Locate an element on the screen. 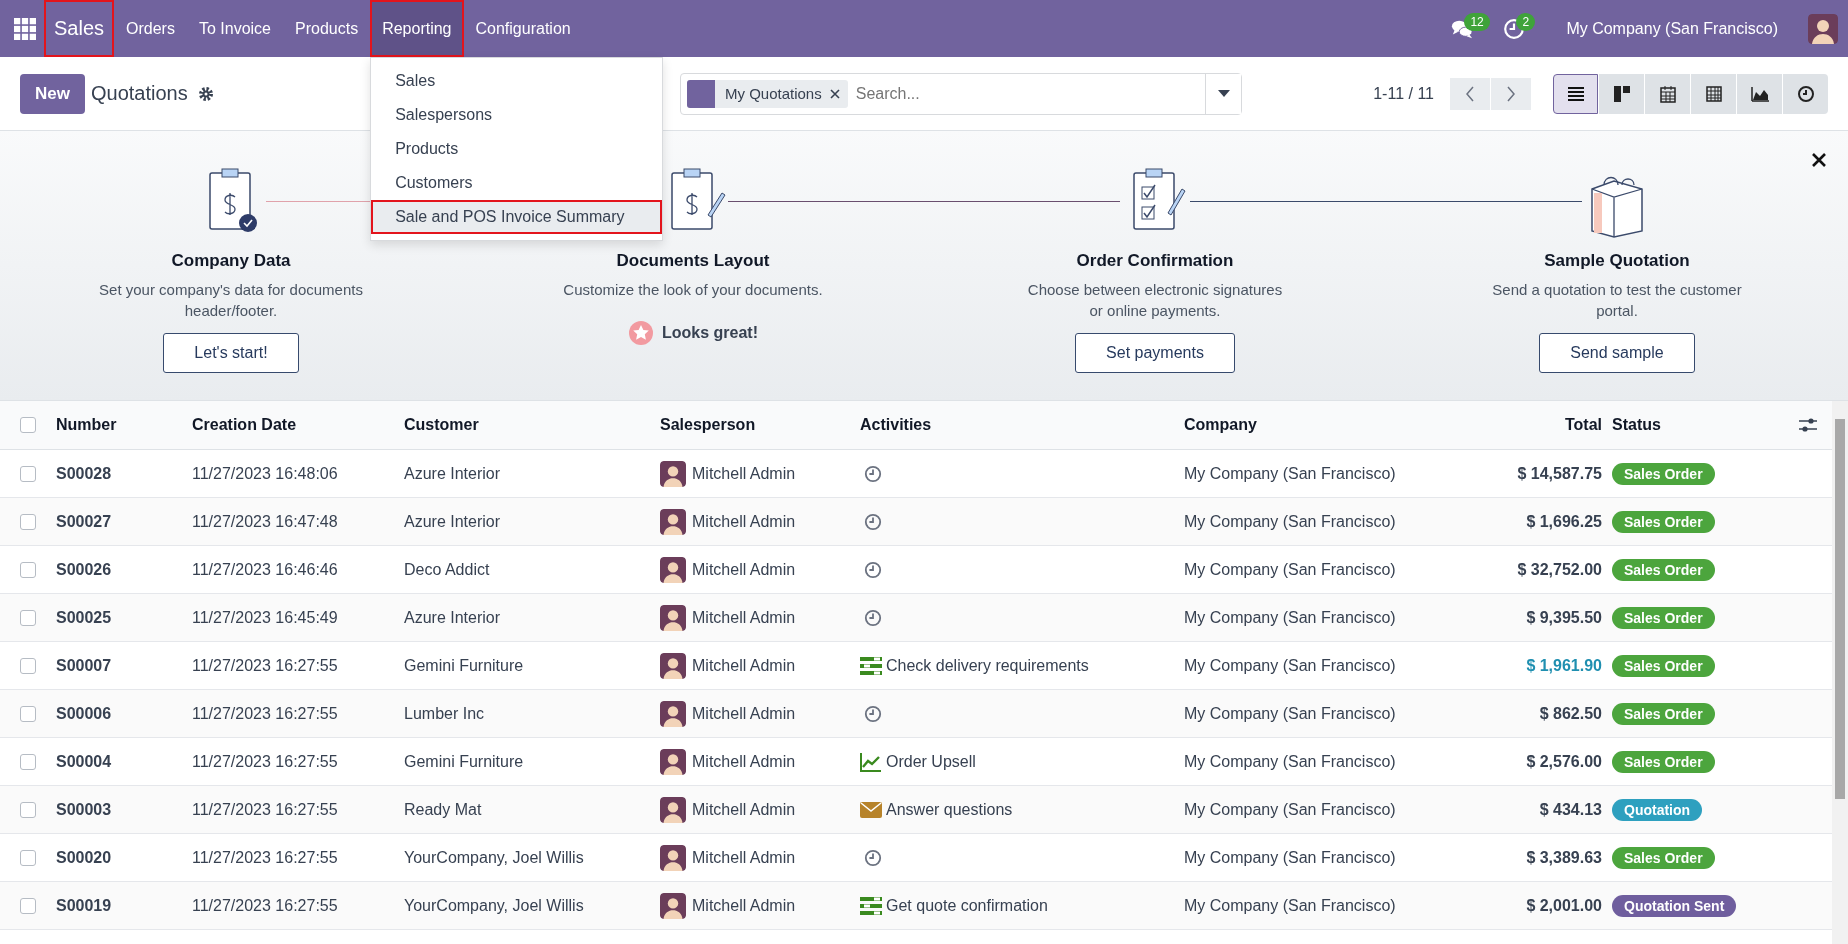 The width and height of the screenshot is (1848, 944). step-description: Choose between electronic signatures or online payments. is located at coordinates (1155, 300).